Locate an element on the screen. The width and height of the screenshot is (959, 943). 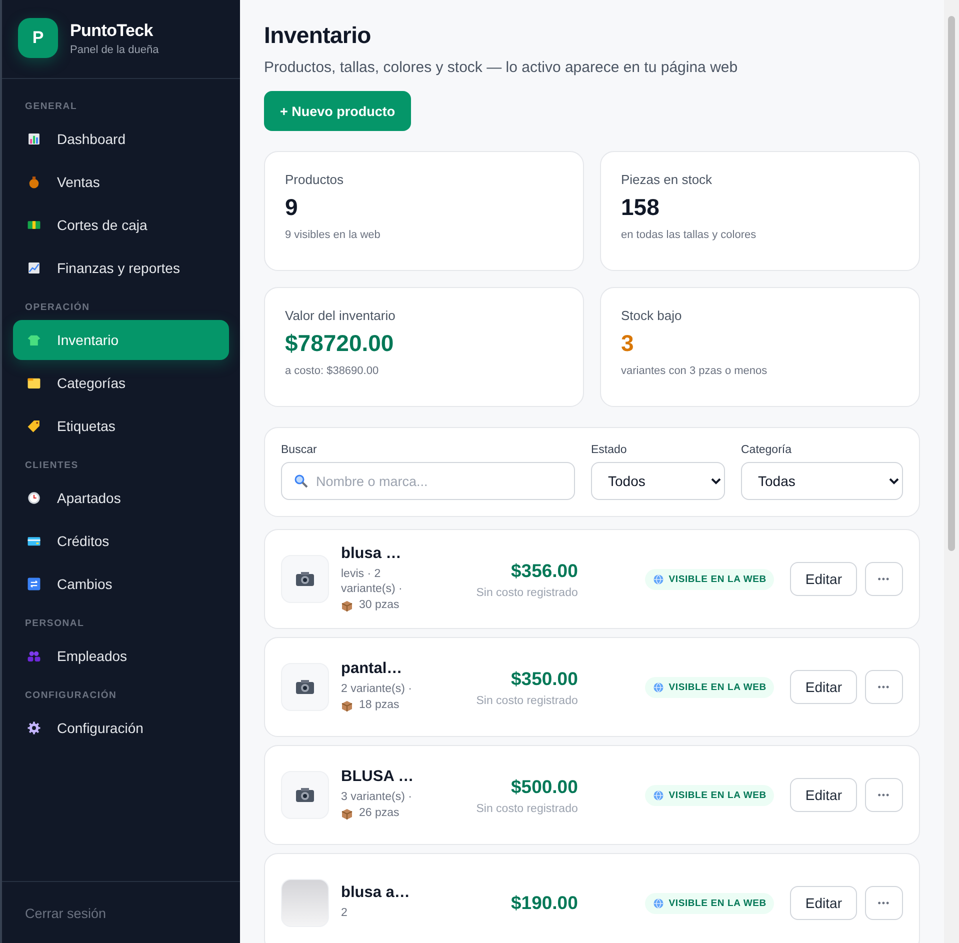
page-title: Inventario is located at coordinates (318, 35).